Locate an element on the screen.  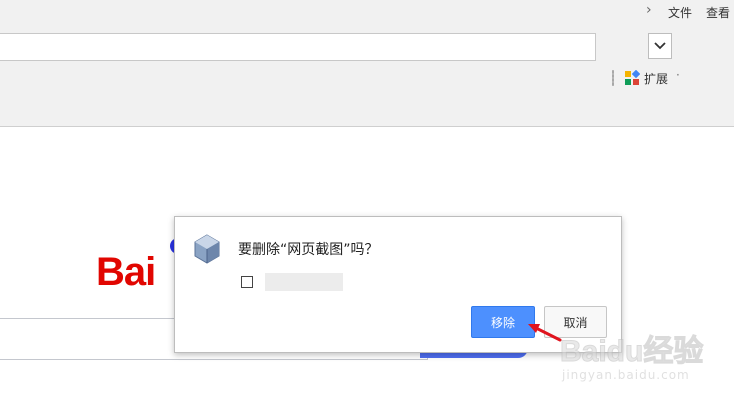
dropdown-arrow-icon is located at coordinates (660, 46).